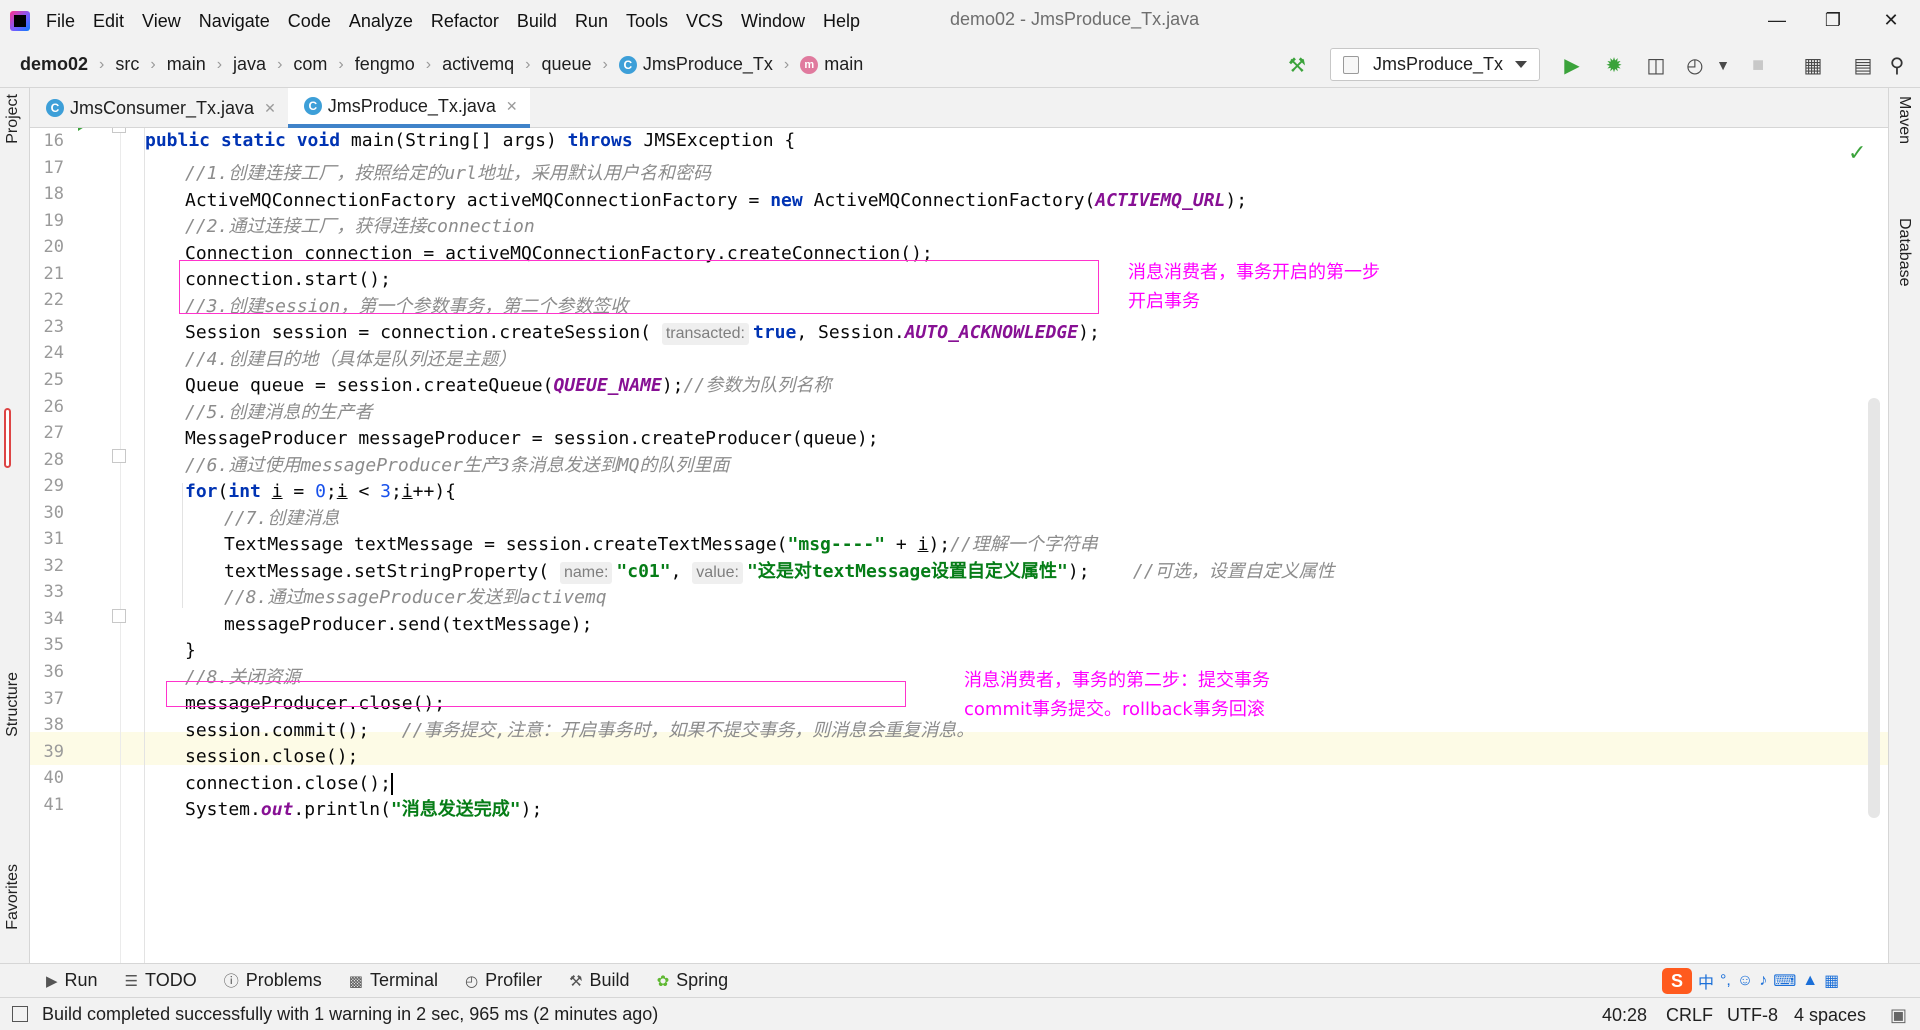  I want to click on breadcrumb-java: java, so click(249, 64).